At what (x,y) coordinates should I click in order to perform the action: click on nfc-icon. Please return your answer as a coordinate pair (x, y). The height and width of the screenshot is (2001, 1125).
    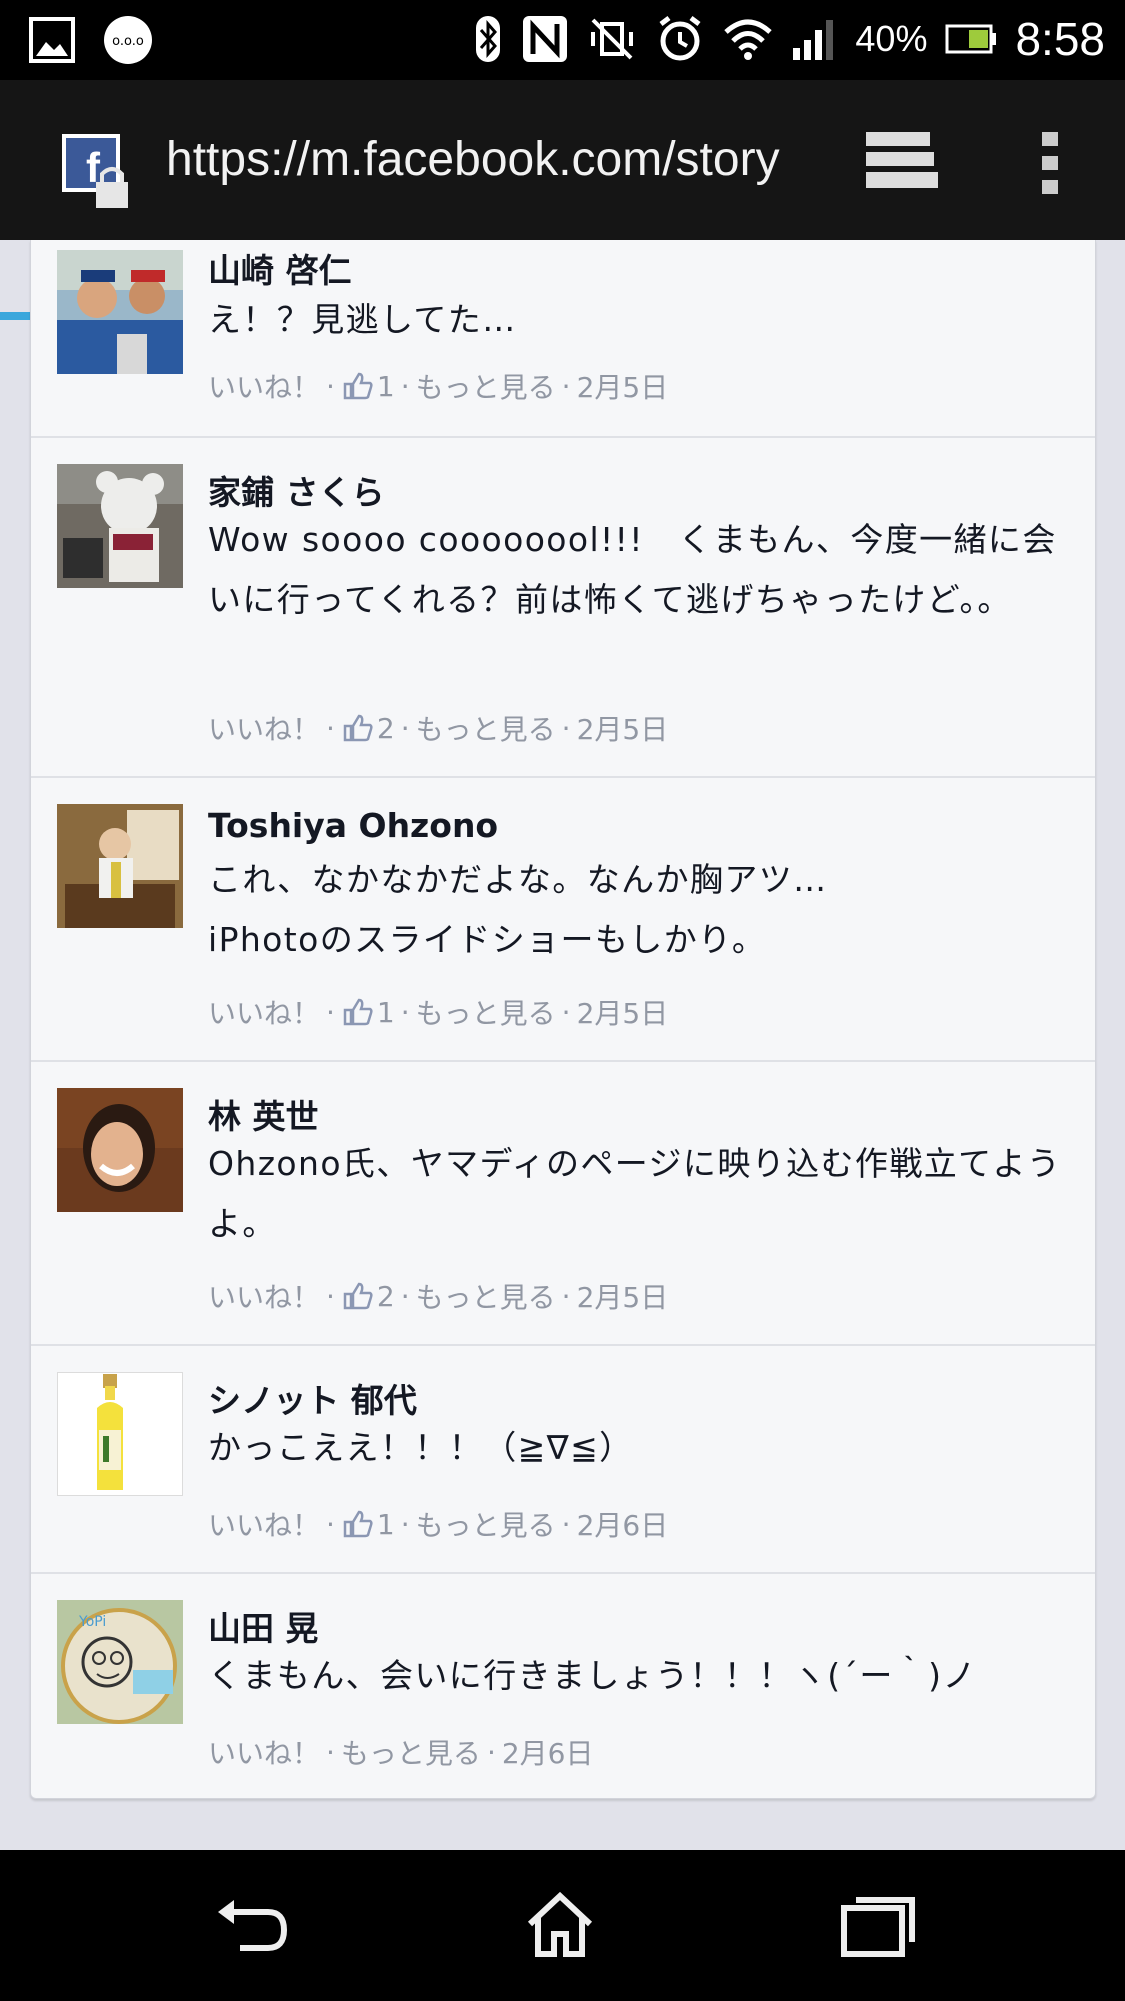
    Looking at the image, I should click on (545, 39).